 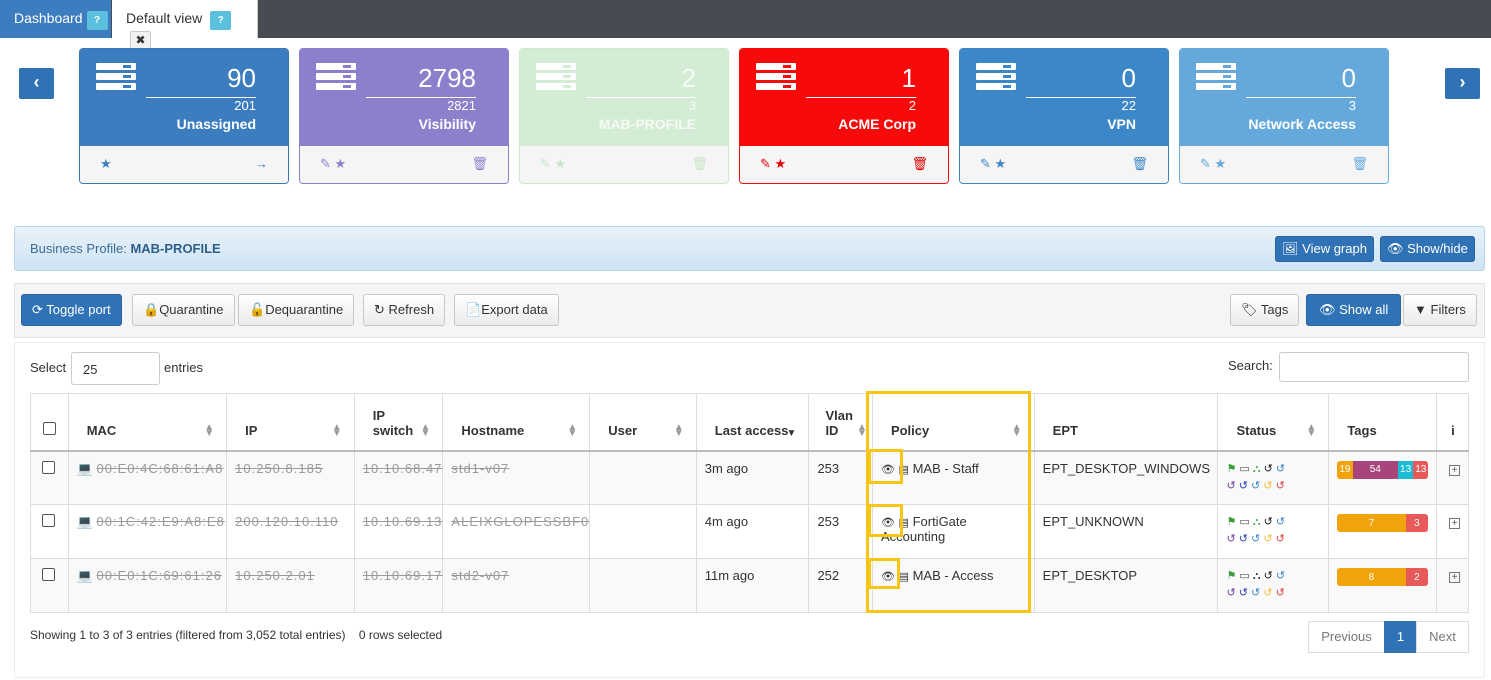 What do you see at coordinates (1064, 116) in the screenshot?
I see `profile-card: 0 22 VPN ✎ ★ 🗑` at bounding box center [1064, 116].